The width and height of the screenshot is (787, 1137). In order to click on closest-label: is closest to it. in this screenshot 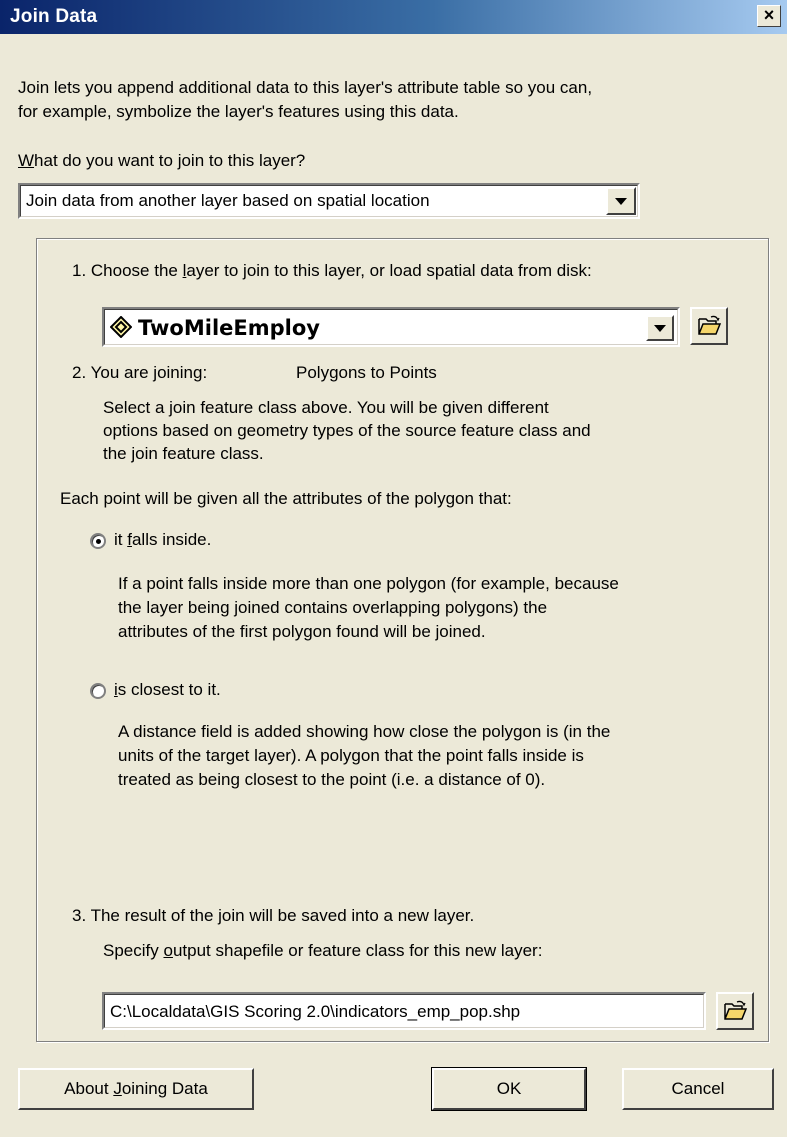, I will do `click(167, 690)`.